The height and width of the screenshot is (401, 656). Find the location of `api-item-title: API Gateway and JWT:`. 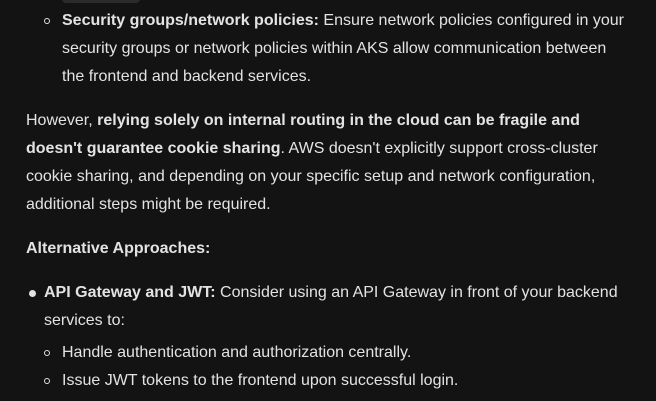

api-item-title: API Gateway and JWT: is located at coordinates (130, 292).